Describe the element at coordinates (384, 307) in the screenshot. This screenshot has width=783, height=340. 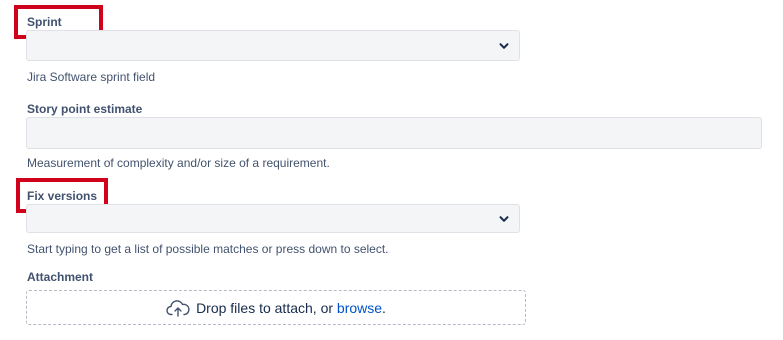
I see `dropzone-period: .` at that location.